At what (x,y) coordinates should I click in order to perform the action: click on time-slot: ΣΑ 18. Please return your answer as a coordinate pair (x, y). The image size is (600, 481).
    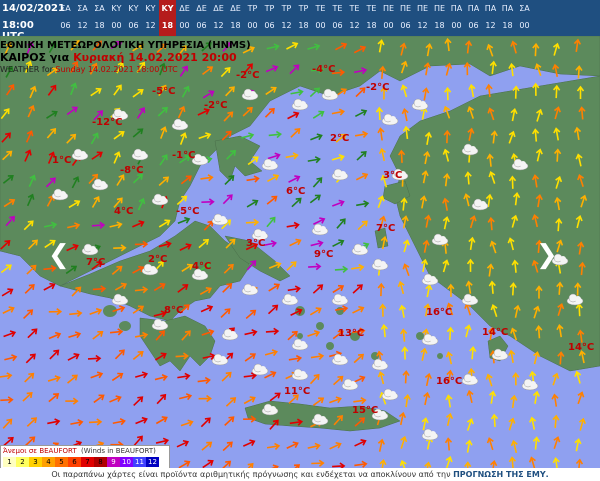
    Looking at the image, I should click on (99, 18).